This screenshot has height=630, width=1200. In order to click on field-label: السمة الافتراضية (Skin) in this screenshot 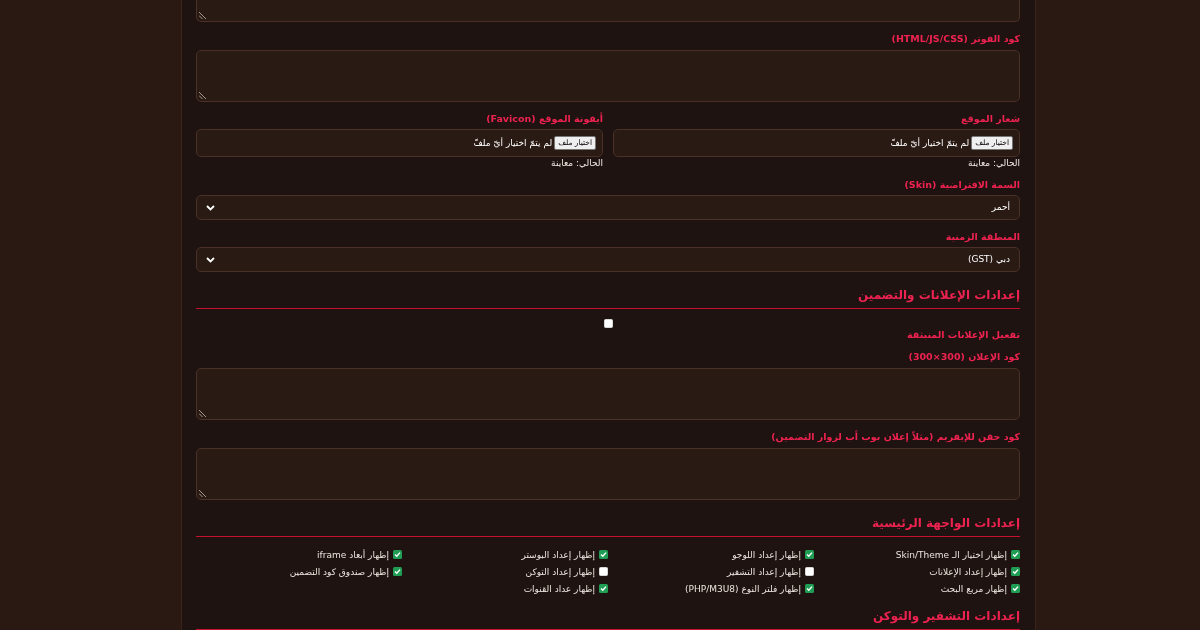, I will do `click(962, 185)`.